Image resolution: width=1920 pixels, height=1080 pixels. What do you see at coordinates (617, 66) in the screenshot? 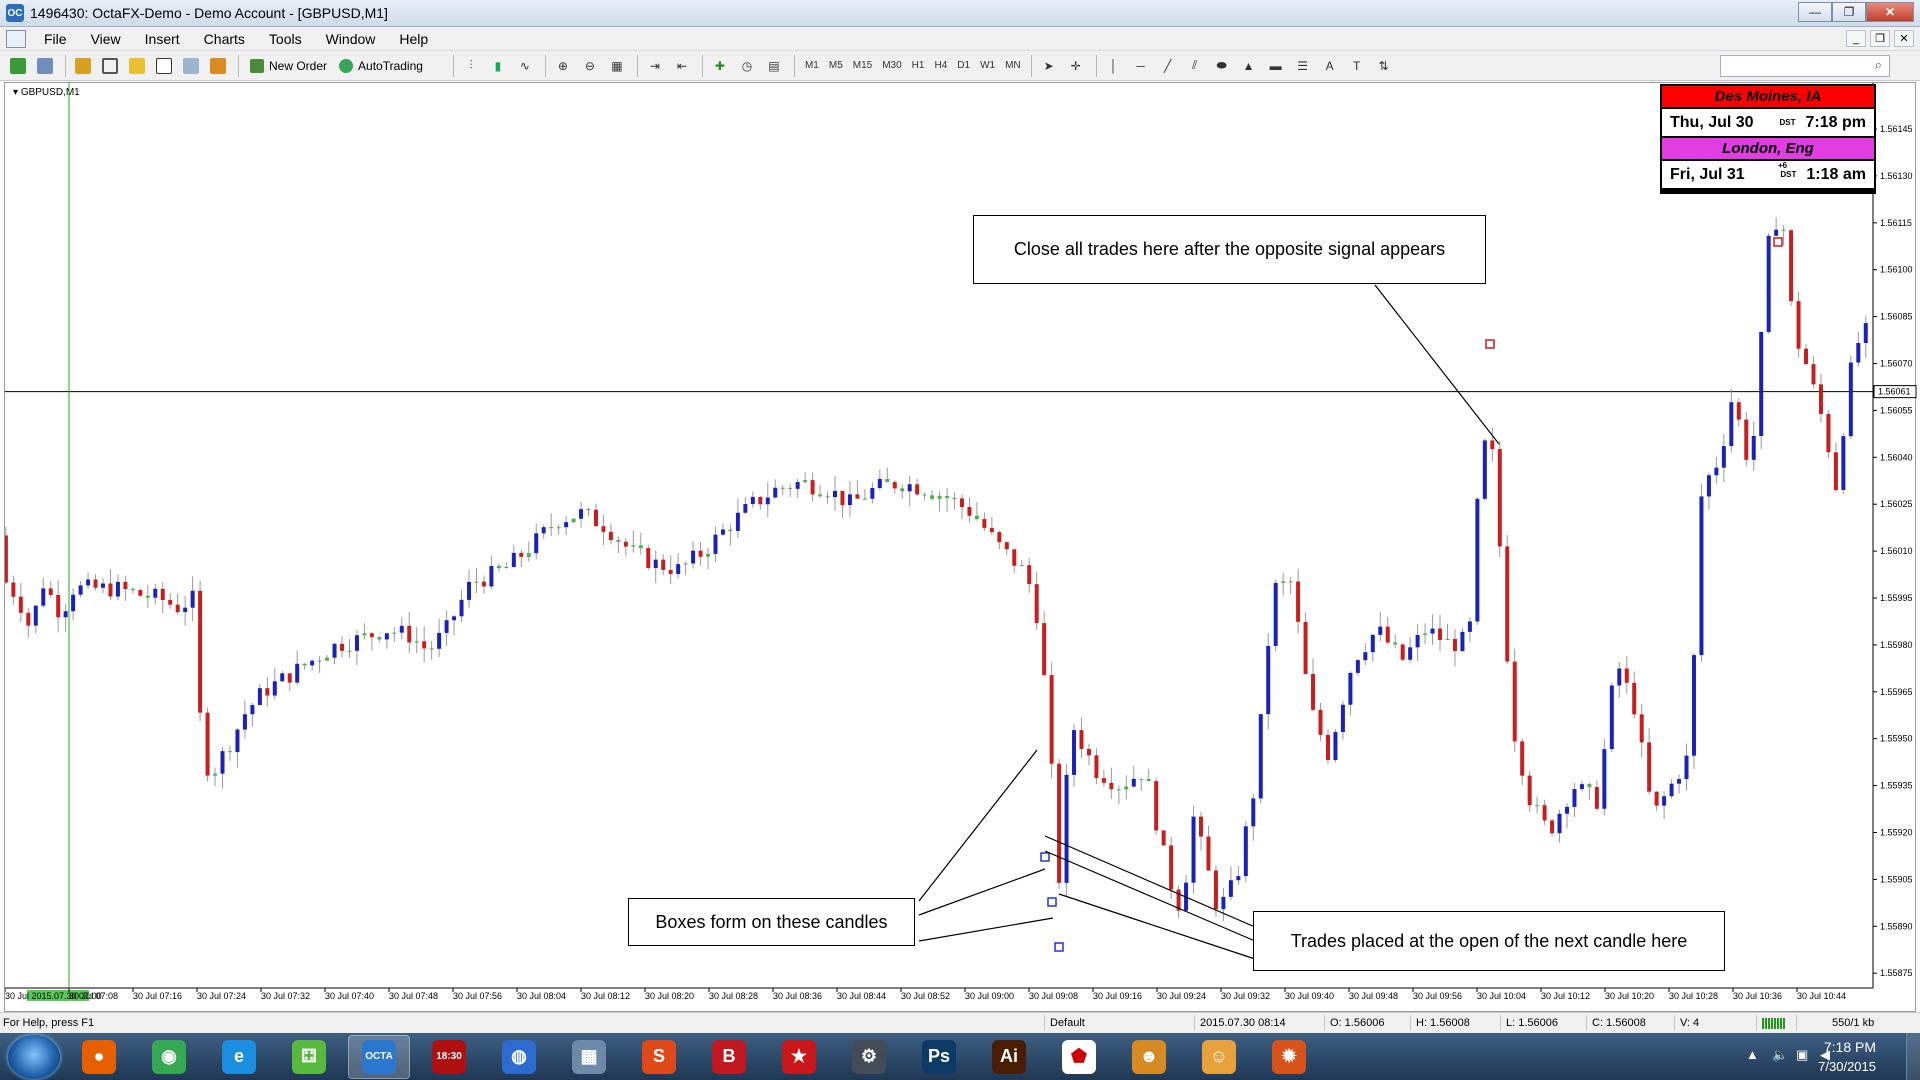
I see `tile-windows-button: ▦` at bounding box center [617, 66].